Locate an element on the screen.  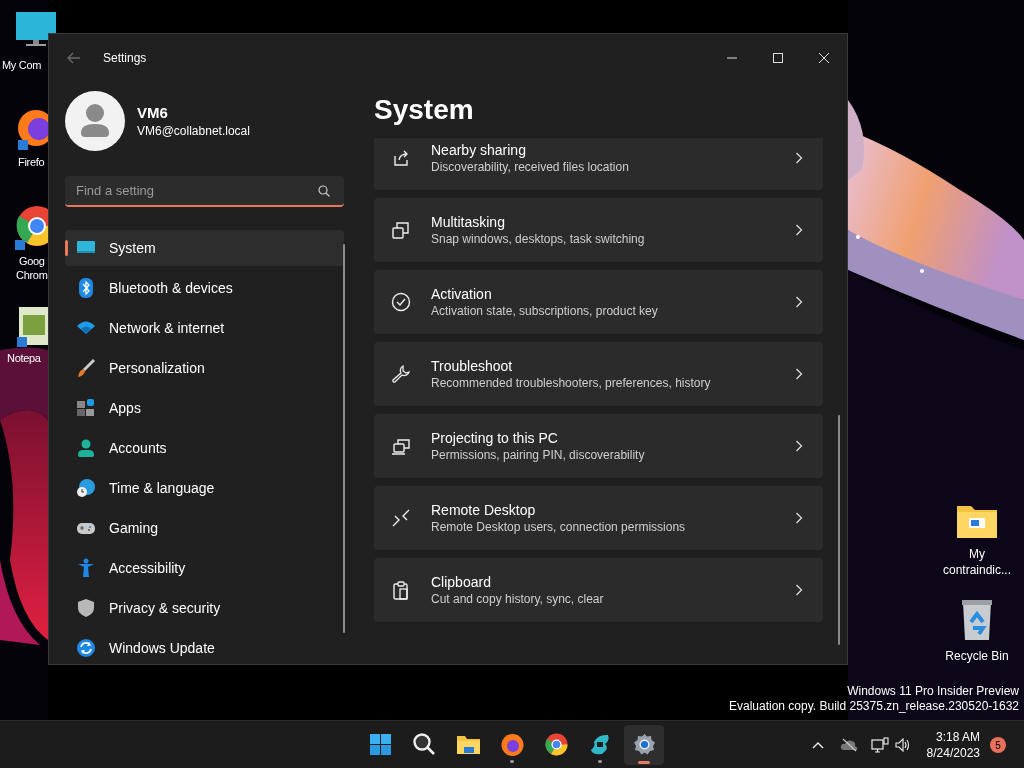
card-title: Troubleshoot is located at coordinates (472, 366).